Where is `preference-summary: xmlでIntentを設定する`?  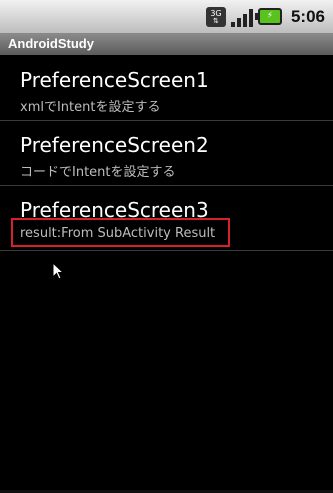
preference-summary: xmlでIntentを設定する is located at coordinates (90, 107).